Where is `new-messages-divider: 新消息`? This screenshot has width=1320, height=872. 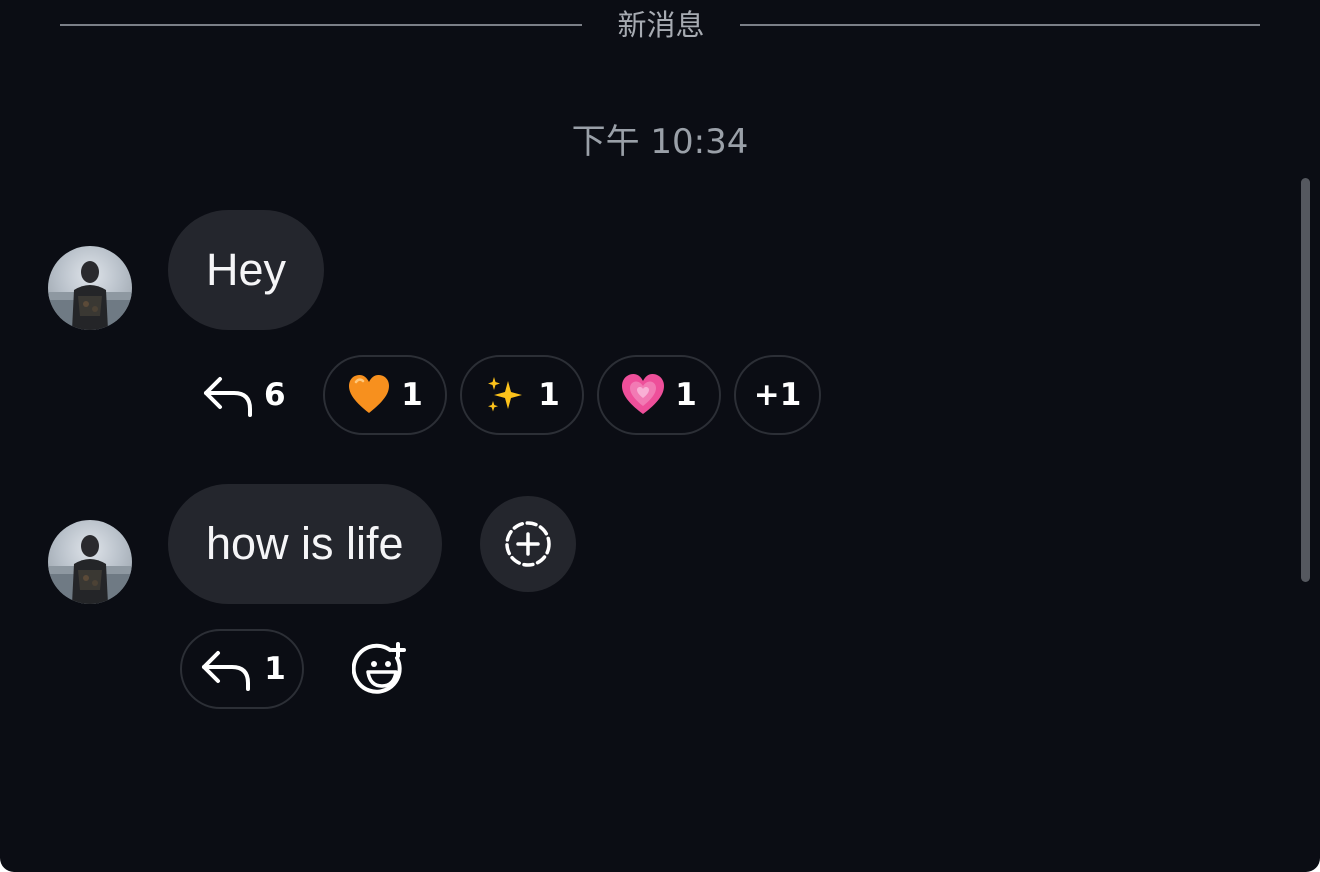 new-messages-divider: 新消息 is located at coordinates (660, 25).